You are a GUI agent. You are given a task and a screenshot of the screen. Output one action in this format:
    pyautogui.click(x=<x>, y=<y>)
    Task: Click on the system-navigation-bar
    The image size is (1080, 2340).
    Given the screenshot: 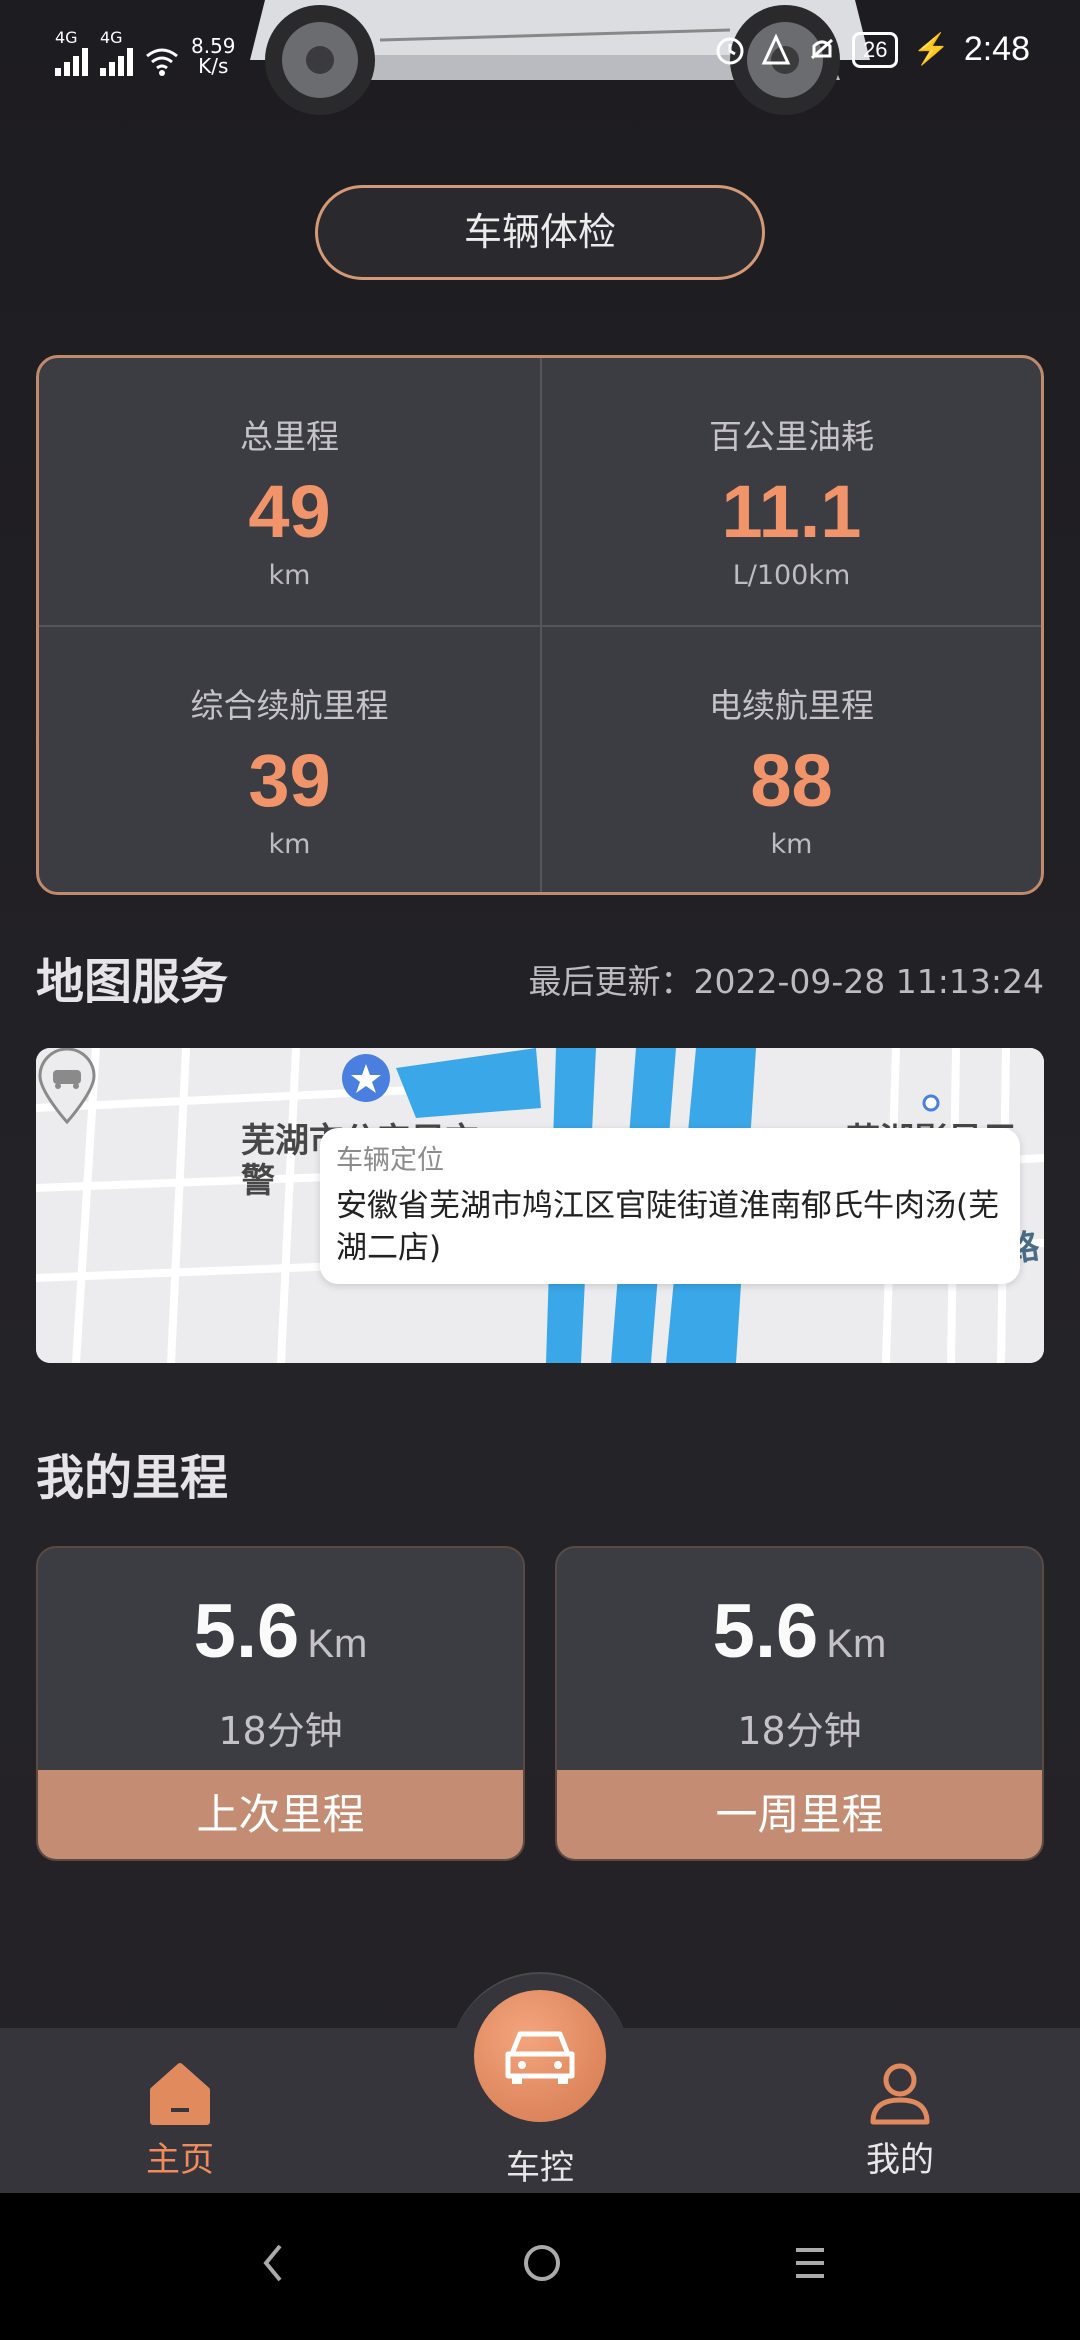 What is the action you would take?
    pyautogui.click(x=540, y=2266)
    